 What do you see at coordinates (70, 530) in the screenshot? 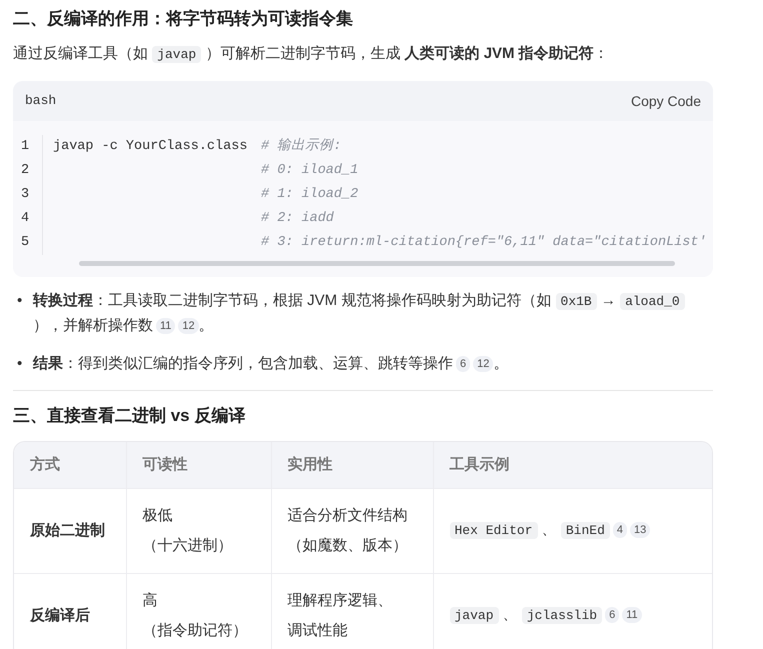
I see `table-cell: 原始二进制` at bounding box center [70, 530].